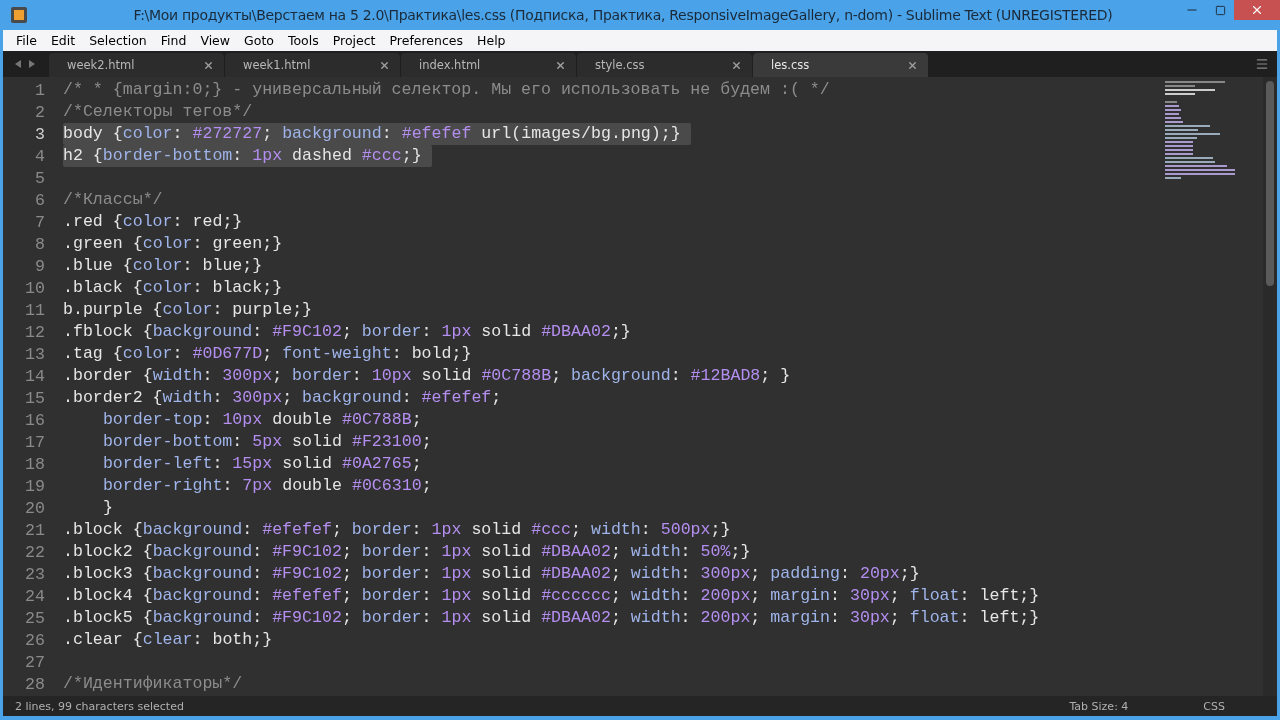 The width and height of the screenshot is (1280, 720). What do you see at coordinates (34, 618) in the screenshot?
I see `line-number: 25` at bounding box center [34, 618].